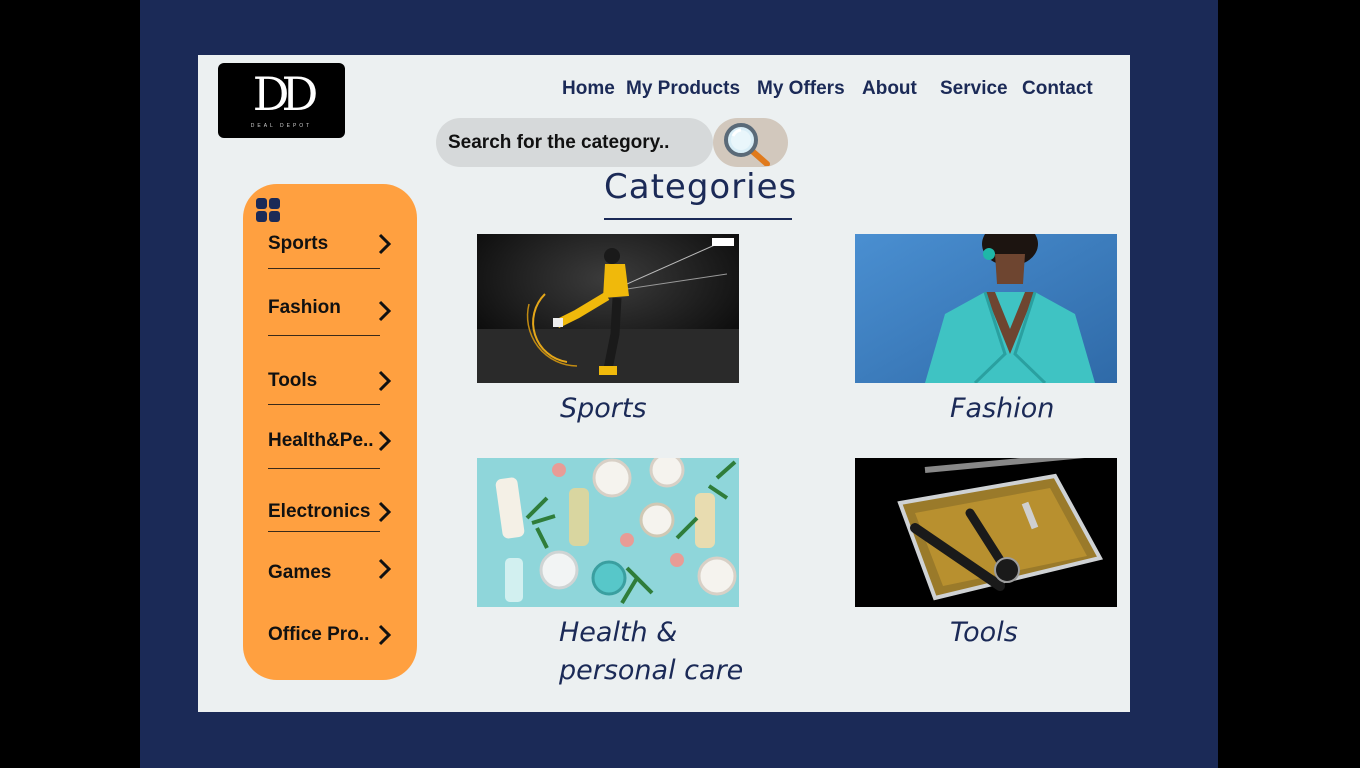 This screenshot has width=1360, height=768. What do you see at coordinates (683, 89) in the screenshot?
I see `nav-my-products: My Products` at bounding box center [683, 89].